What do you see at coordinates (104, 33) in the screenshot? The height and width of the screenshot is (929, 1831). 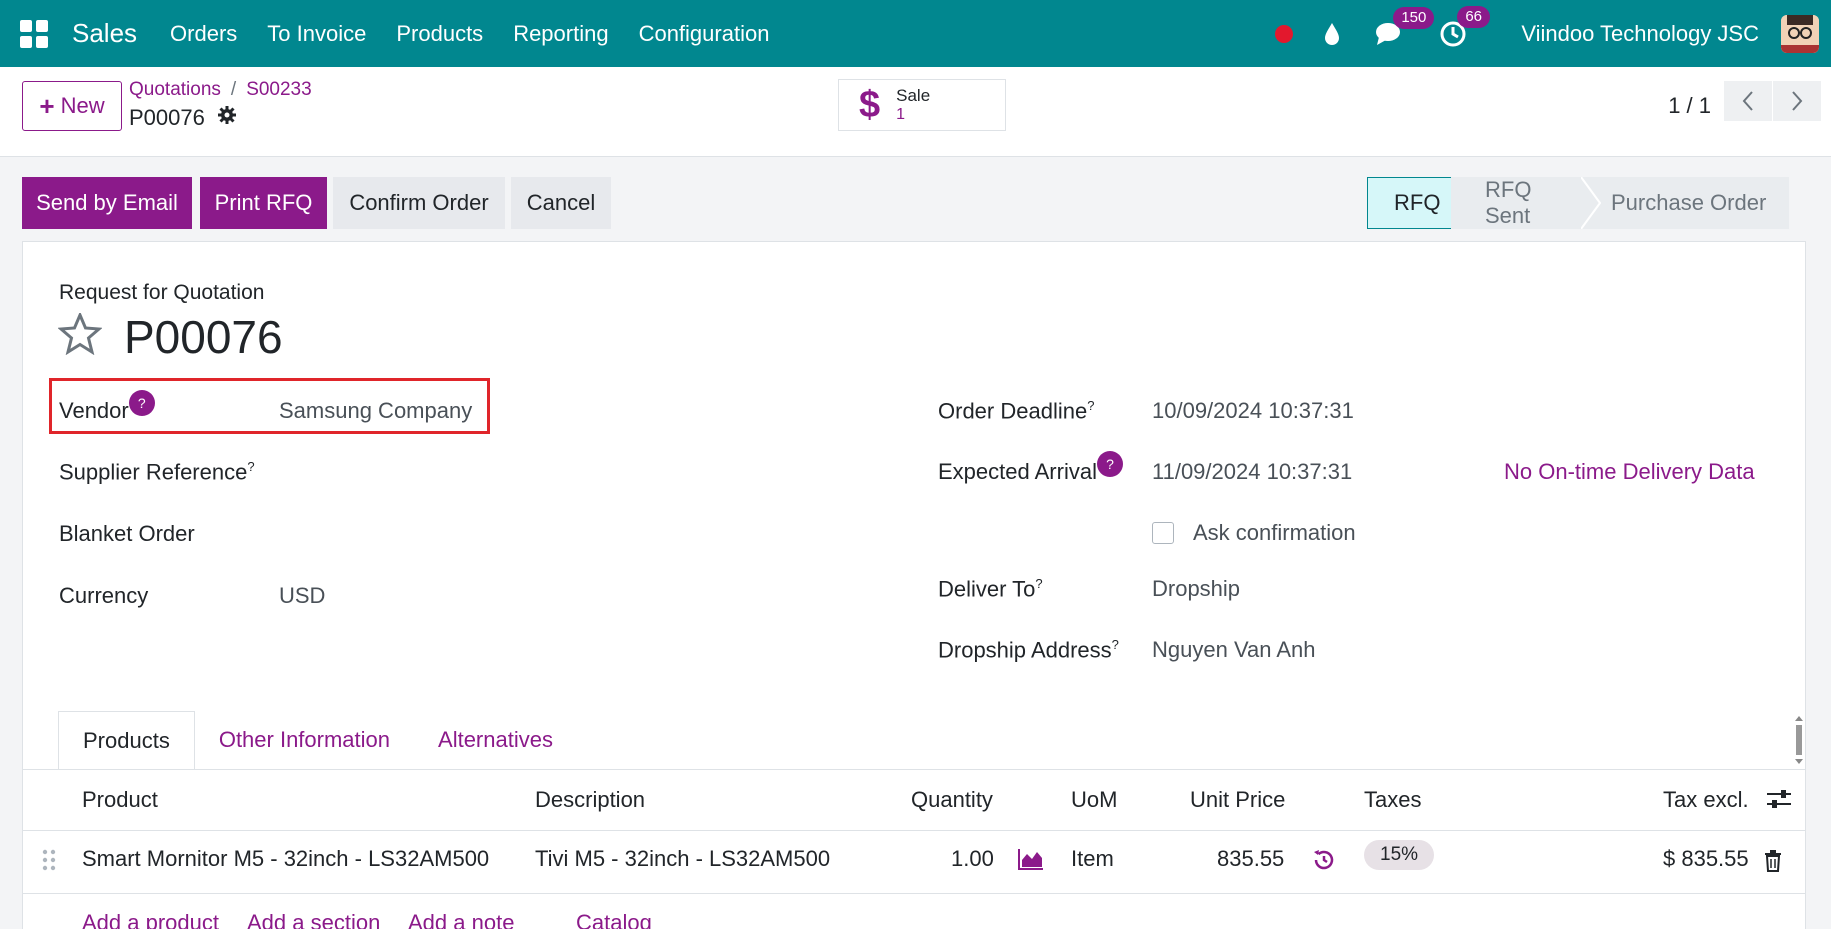 I see `app-brand: Sales` at bounding box center [104, 33].